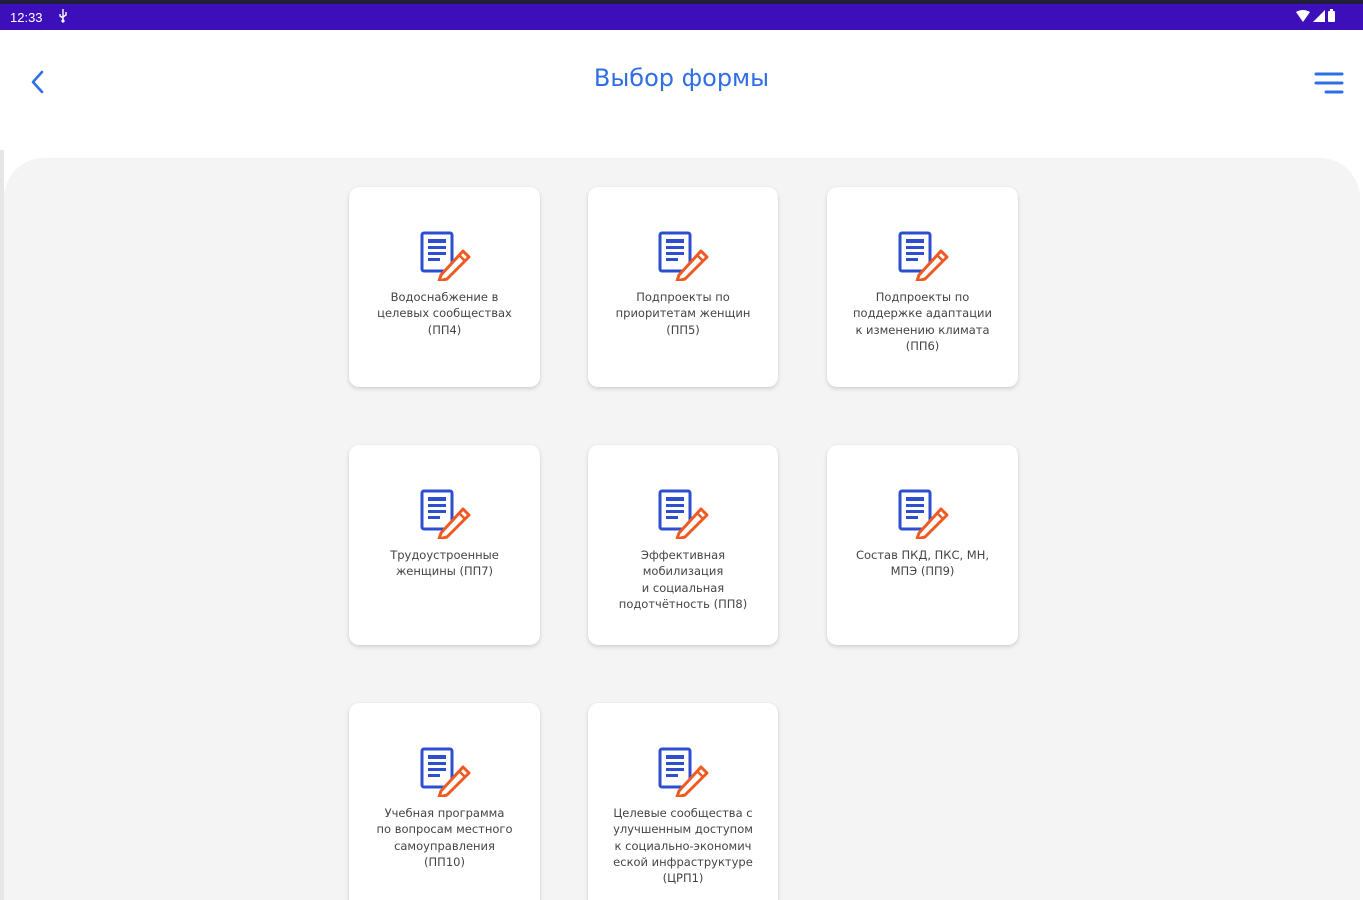 Image resolution: width=1363 pixels, height=900 pixels. I want to click on form-card-label: Подпроекты по приоритетам женщин (ПП5), so click(683, 313).